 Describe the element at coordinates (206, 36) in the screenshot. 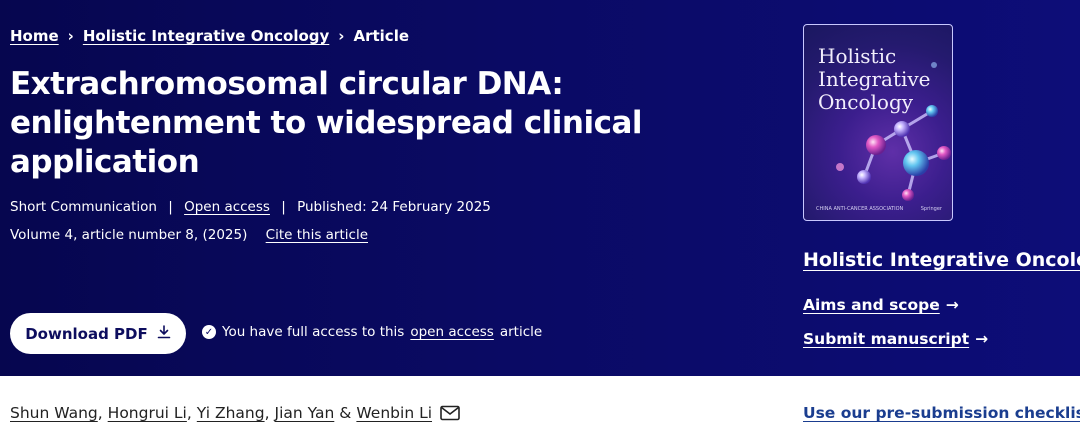

I see `breadcrumb-journal: Holistic Integrative Oncology` at that location.